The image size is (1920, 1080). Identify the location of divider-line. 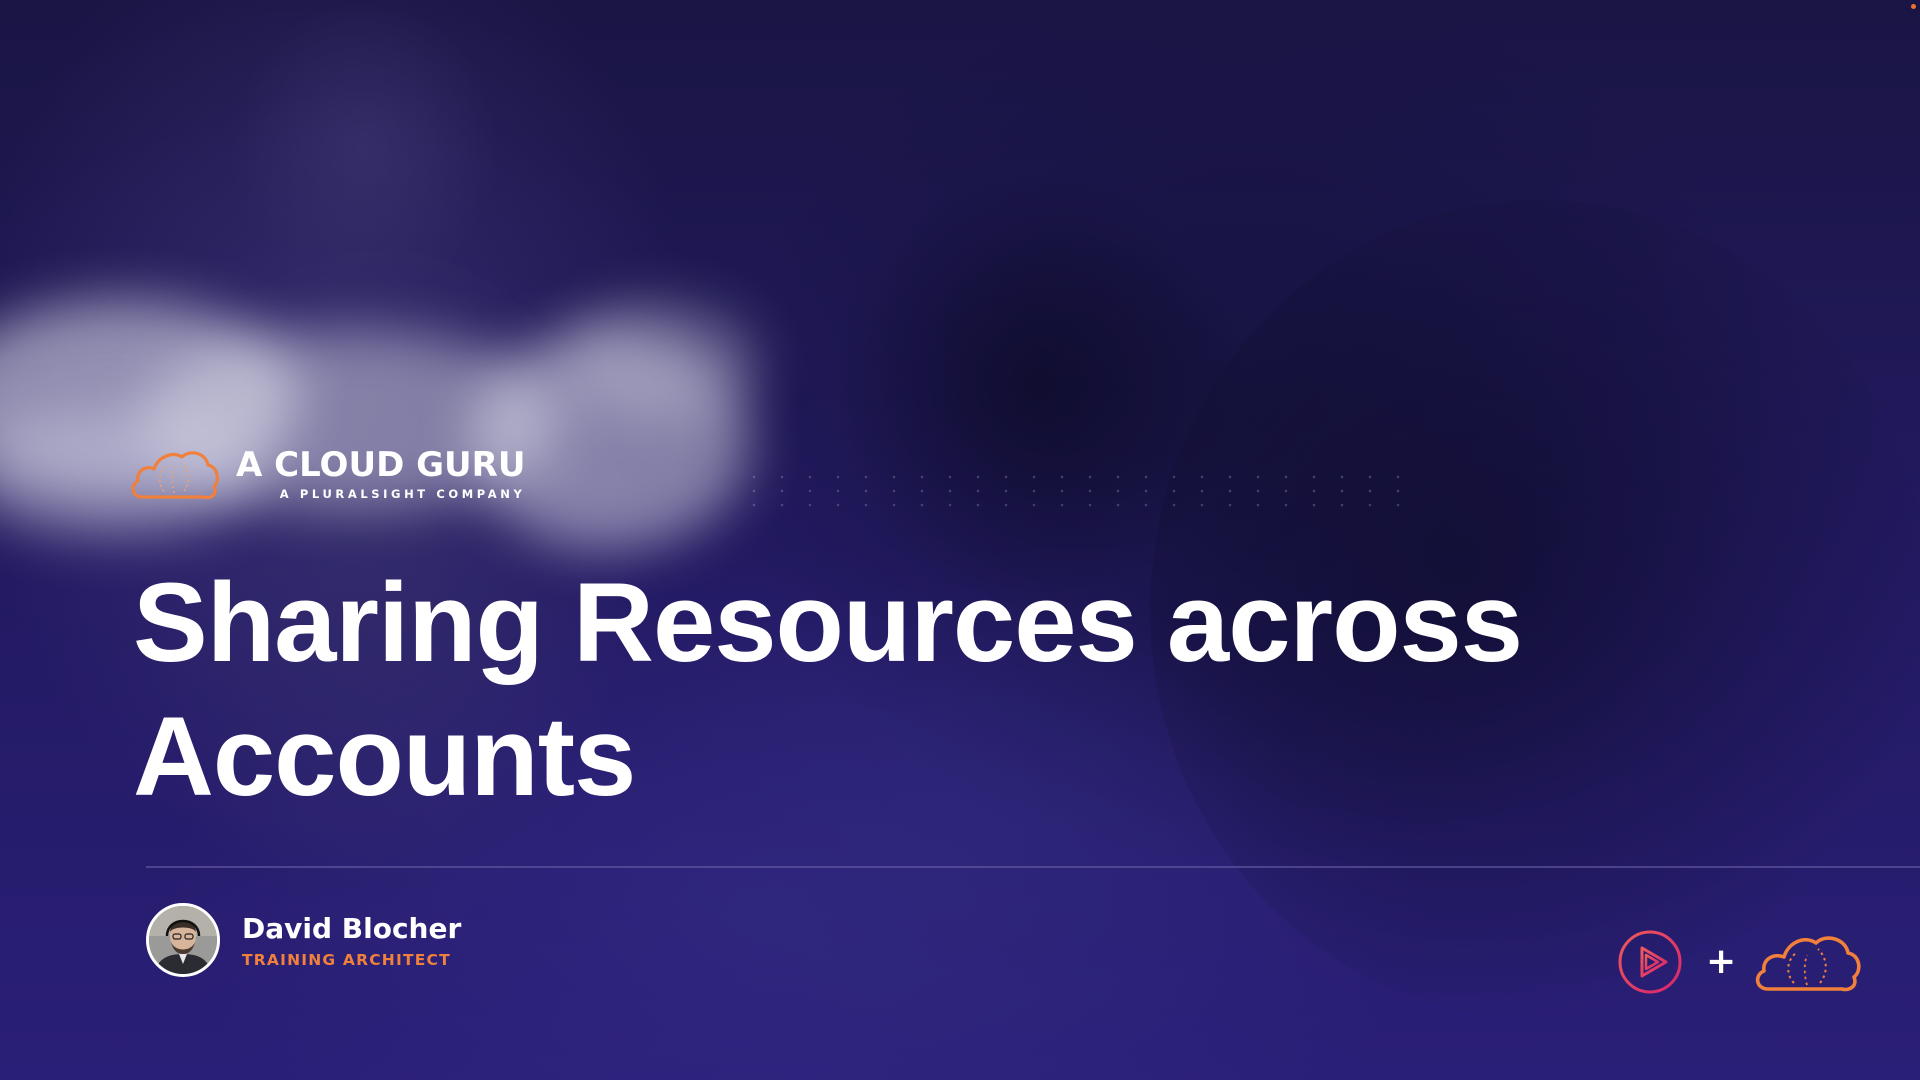
(1033, 867).